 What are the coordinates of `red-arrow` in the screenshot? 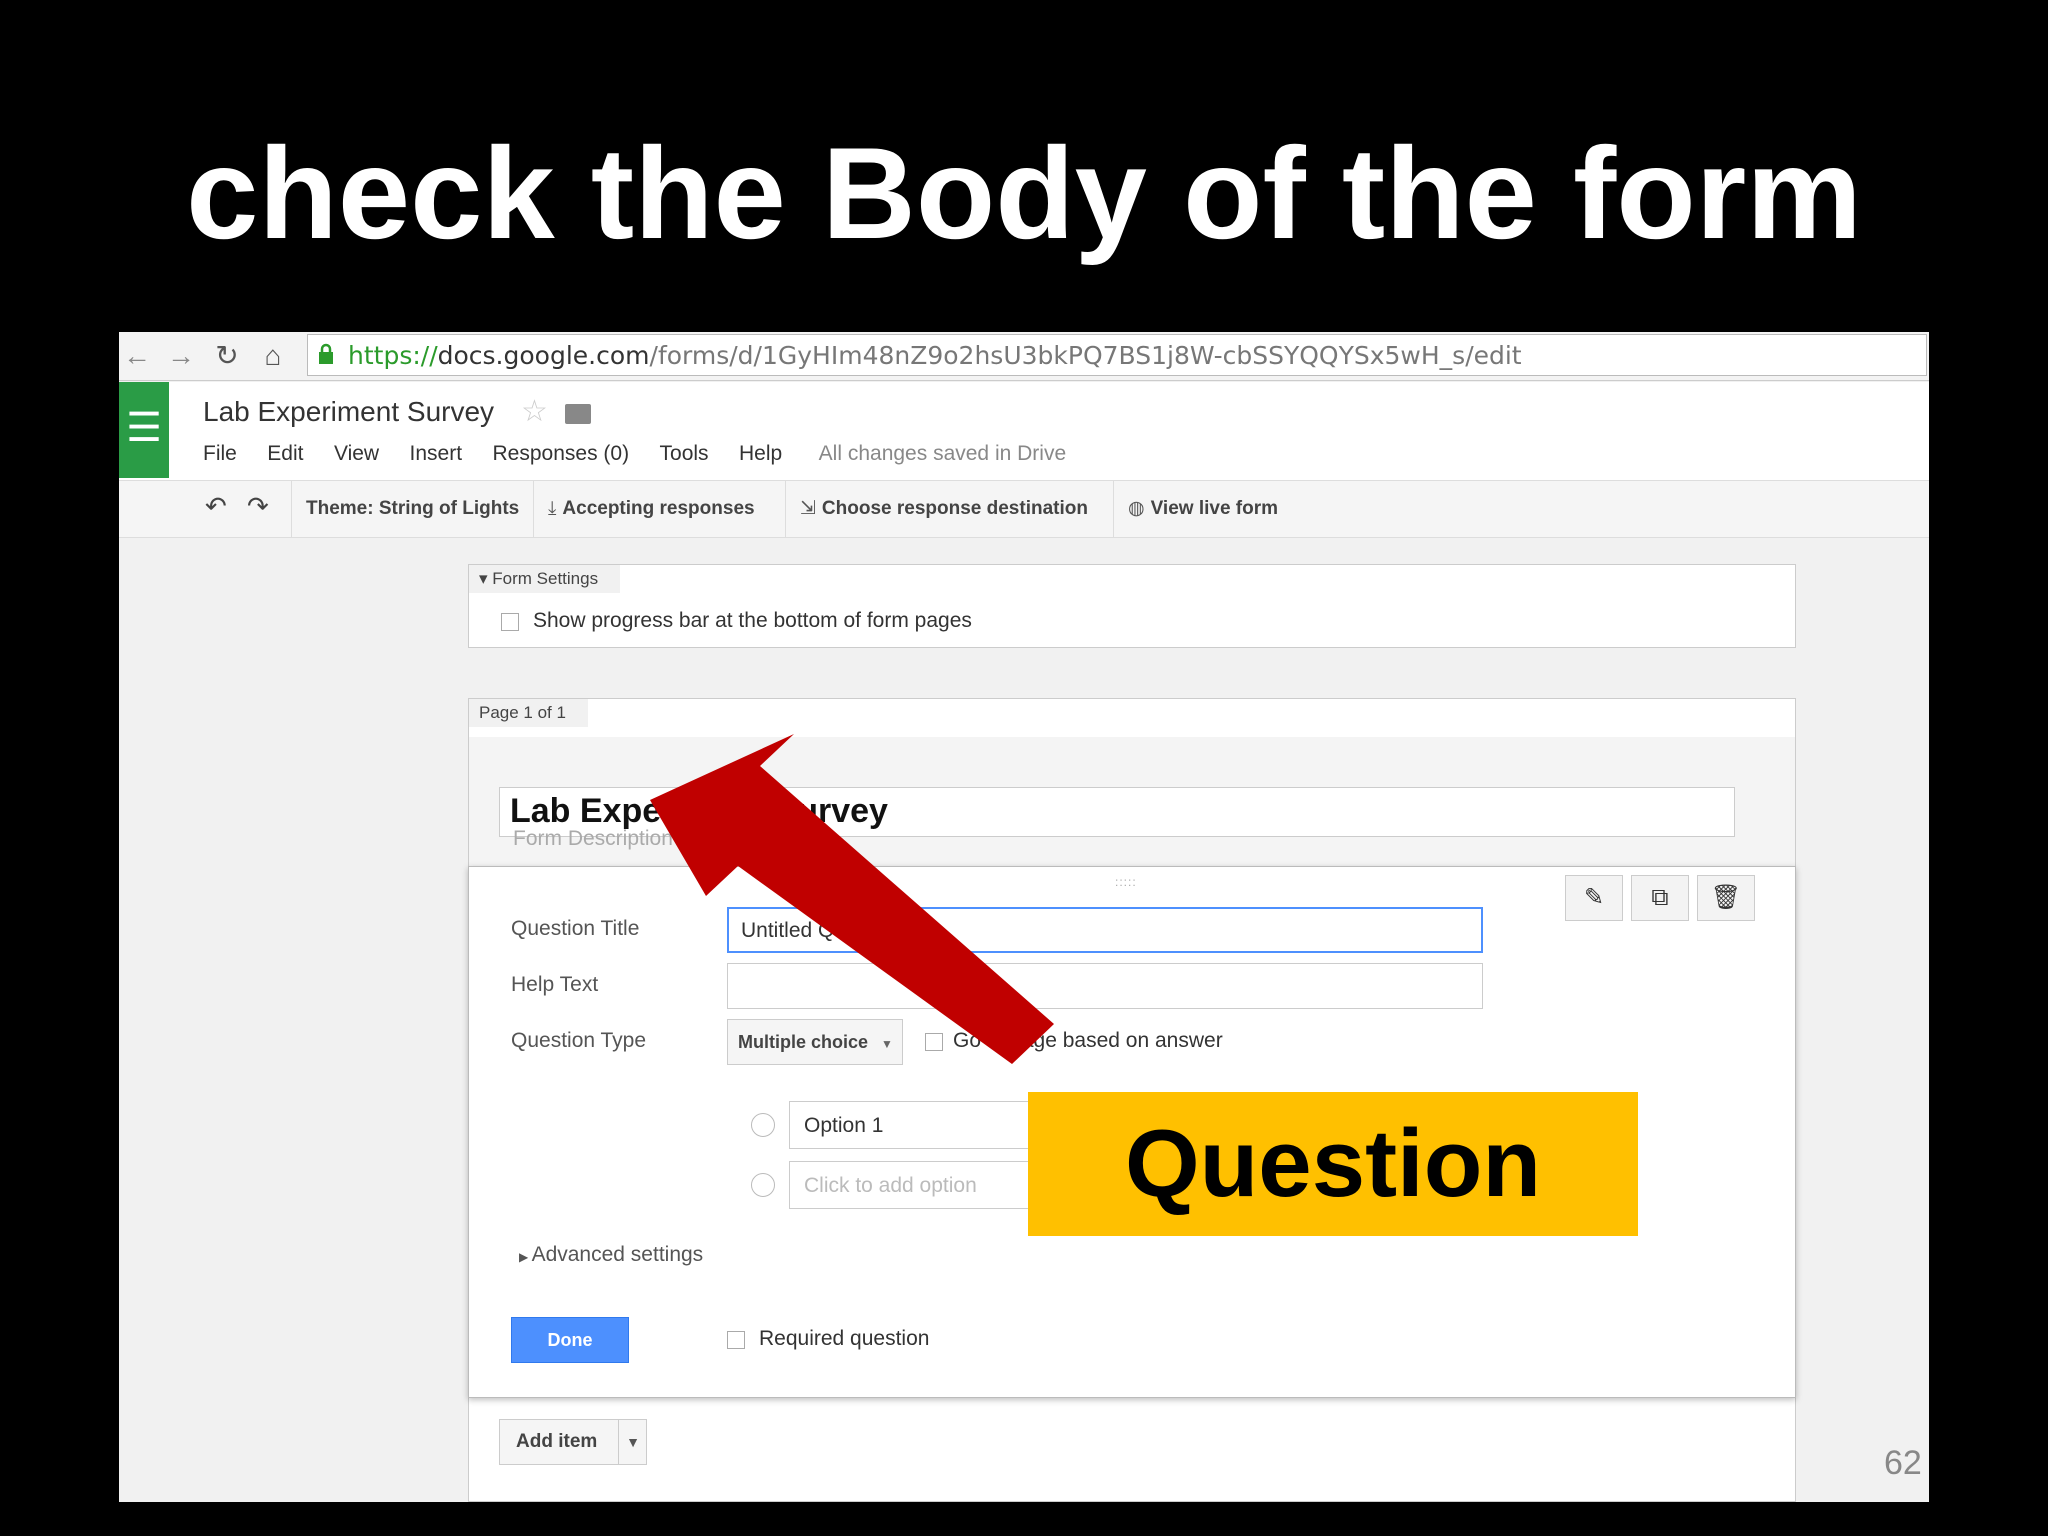 It's located at (852, 899).